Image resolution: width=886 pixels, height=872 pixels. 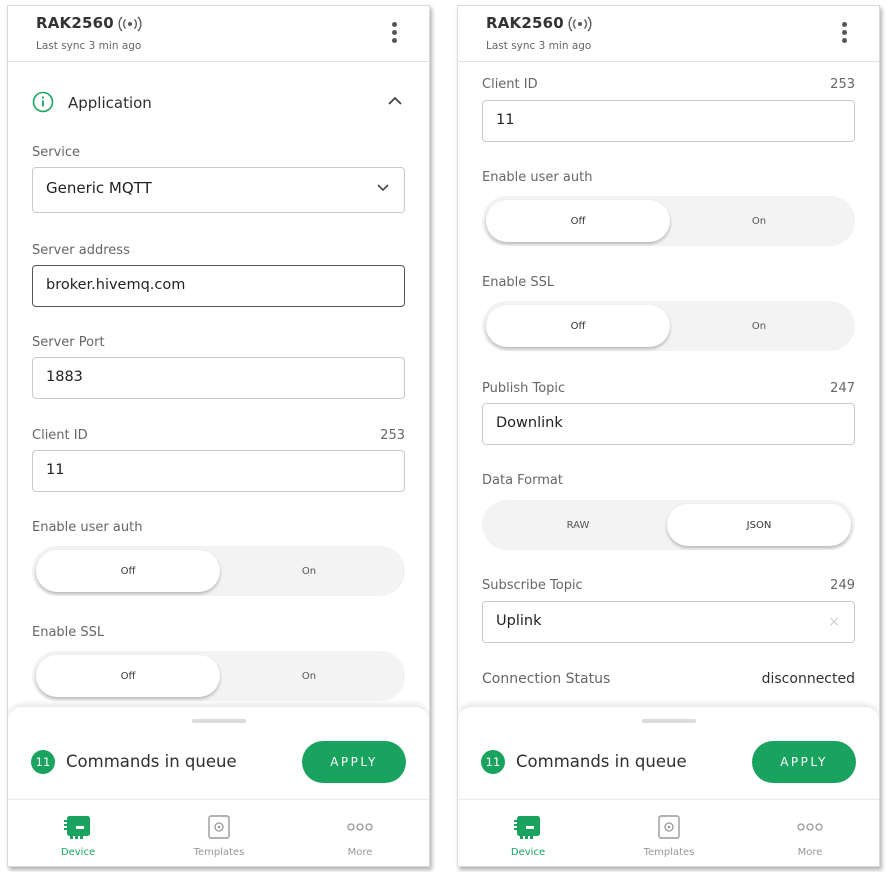 What do you see at coordinates (81, 250) in the screenshot?
I see `server-address-label: Server address` at bounding box center [81, 250].